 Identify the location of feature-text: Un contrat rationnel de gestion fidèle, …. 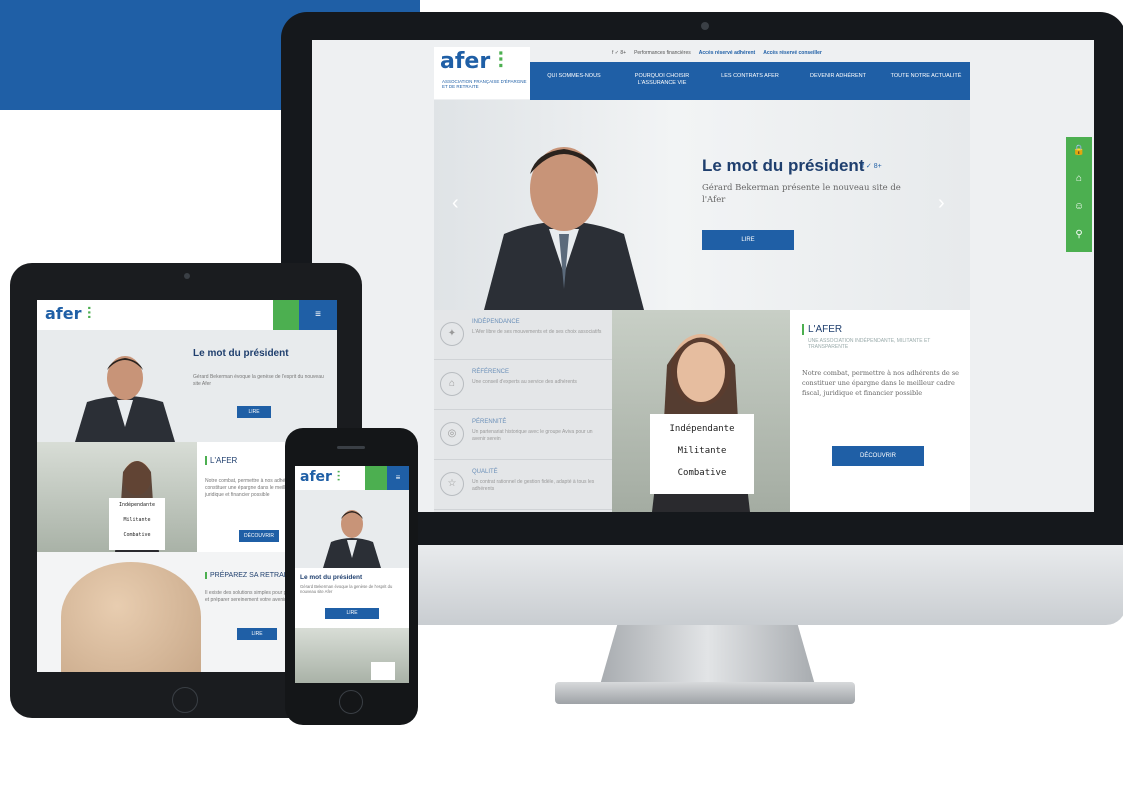
(533, 485).